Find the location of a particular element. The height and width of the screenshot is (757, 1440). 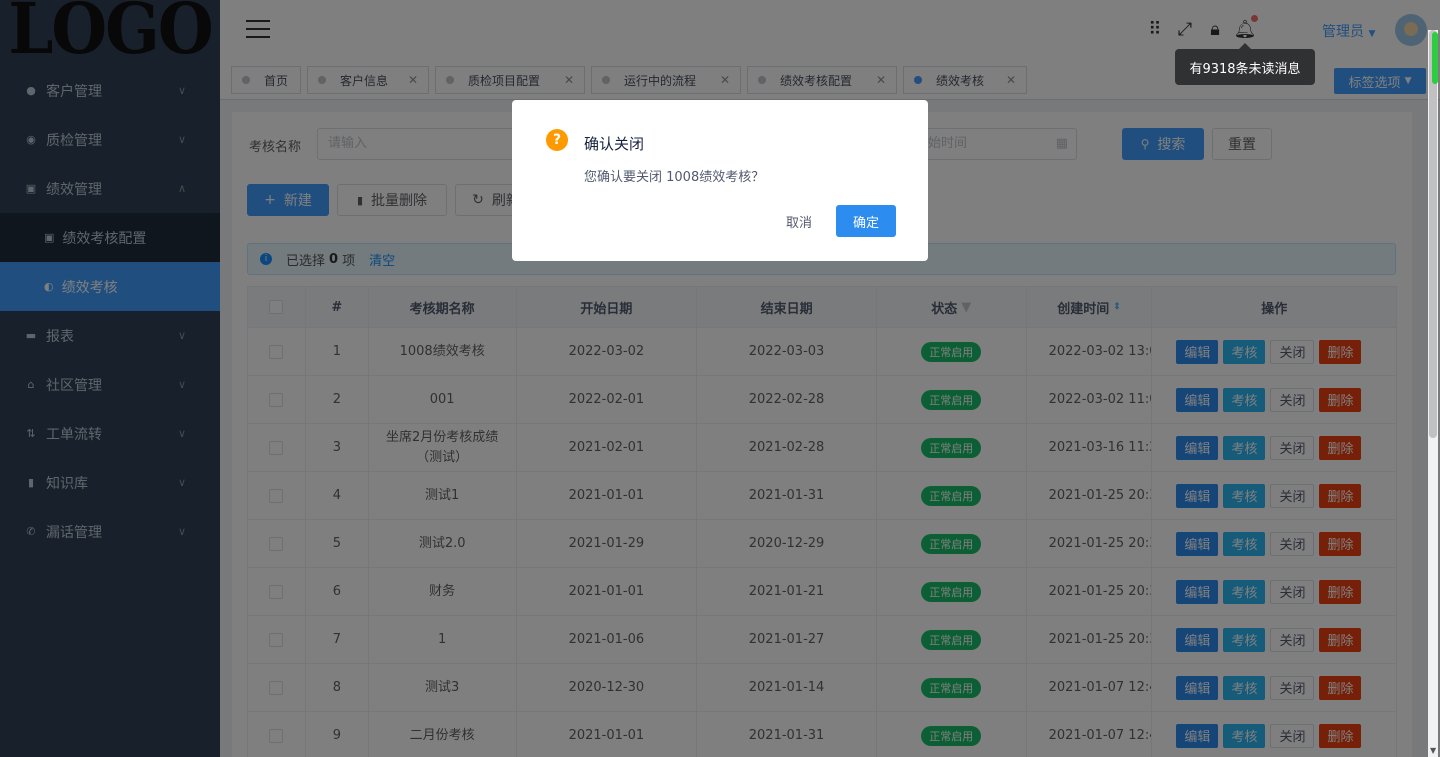

dialog-title: 确认关闭 is located at coordinates (614, 144).